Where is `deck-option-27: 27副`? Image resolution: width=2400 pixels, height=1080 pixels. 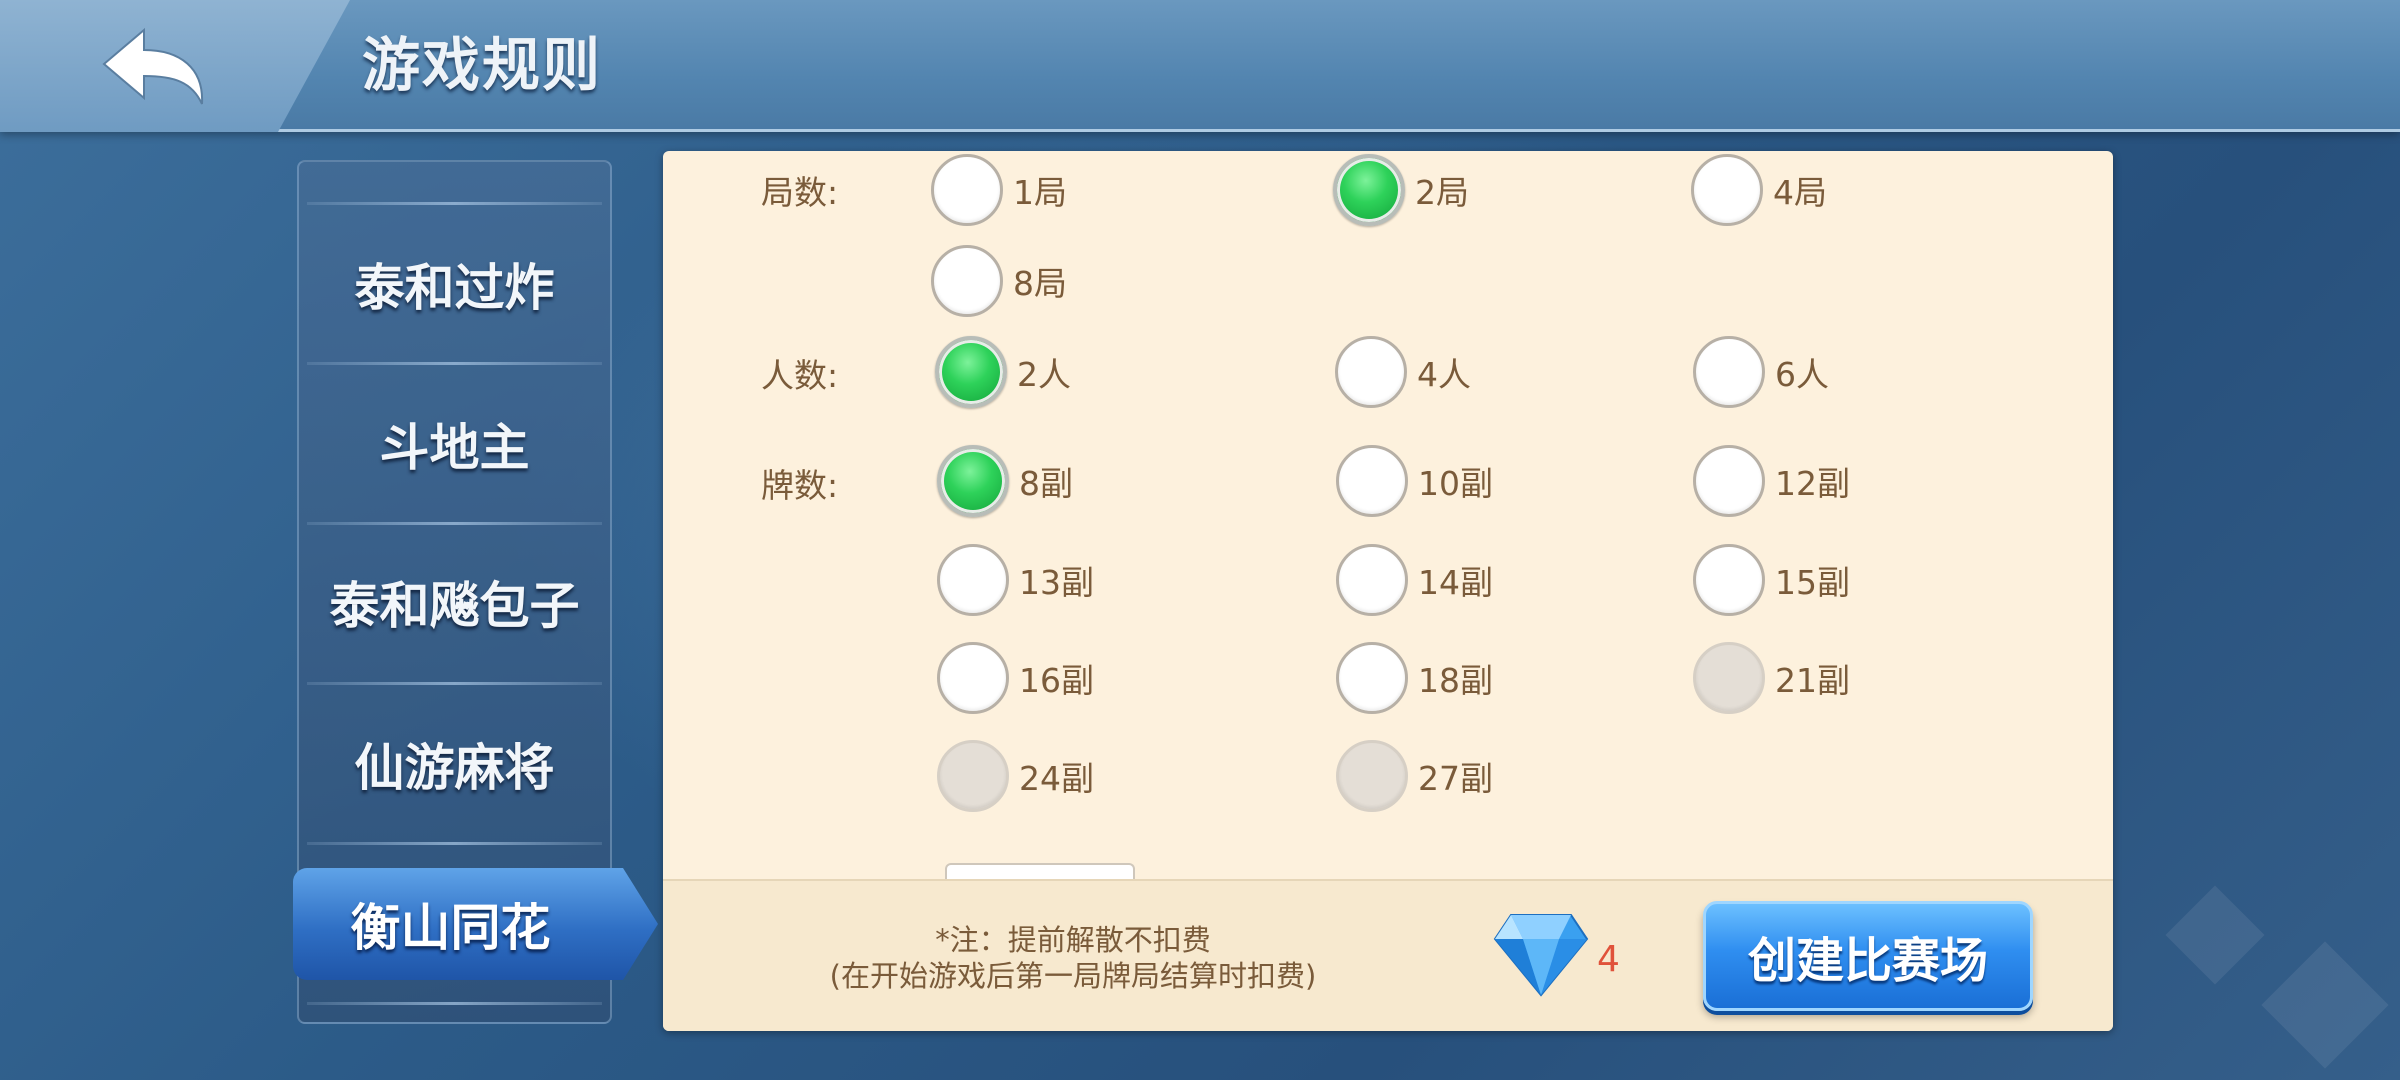
deck-option-27: 27副 is located at coordinates (1414, 776).